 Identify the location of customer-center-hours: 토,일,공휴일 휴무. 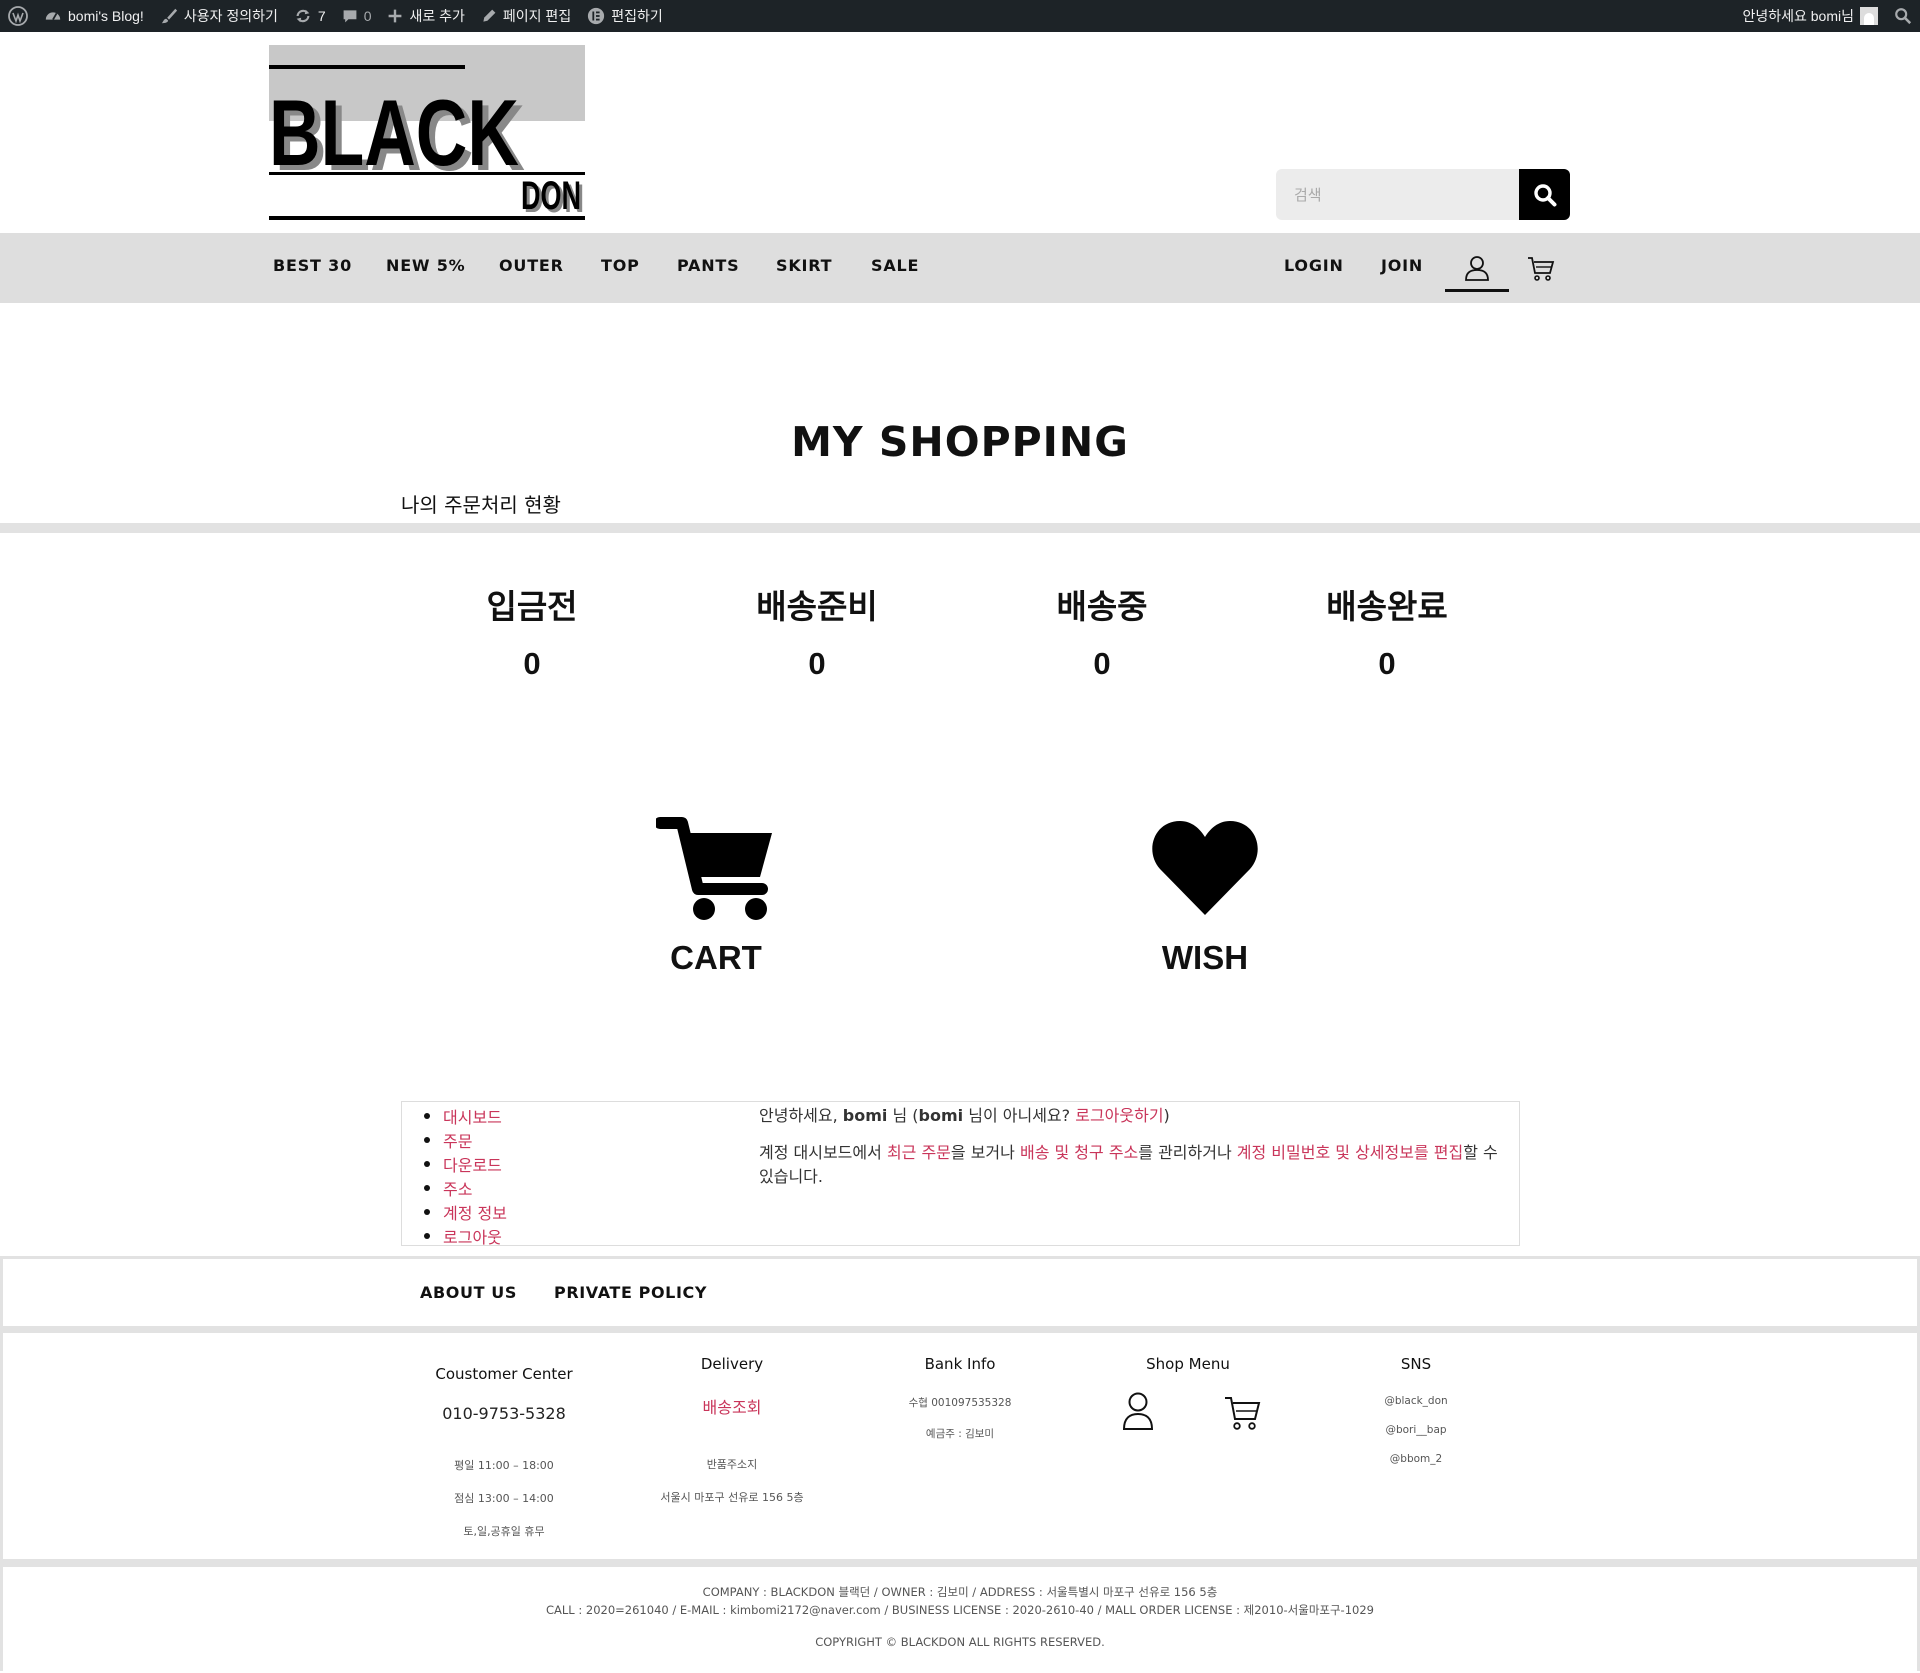
(504, 1531).